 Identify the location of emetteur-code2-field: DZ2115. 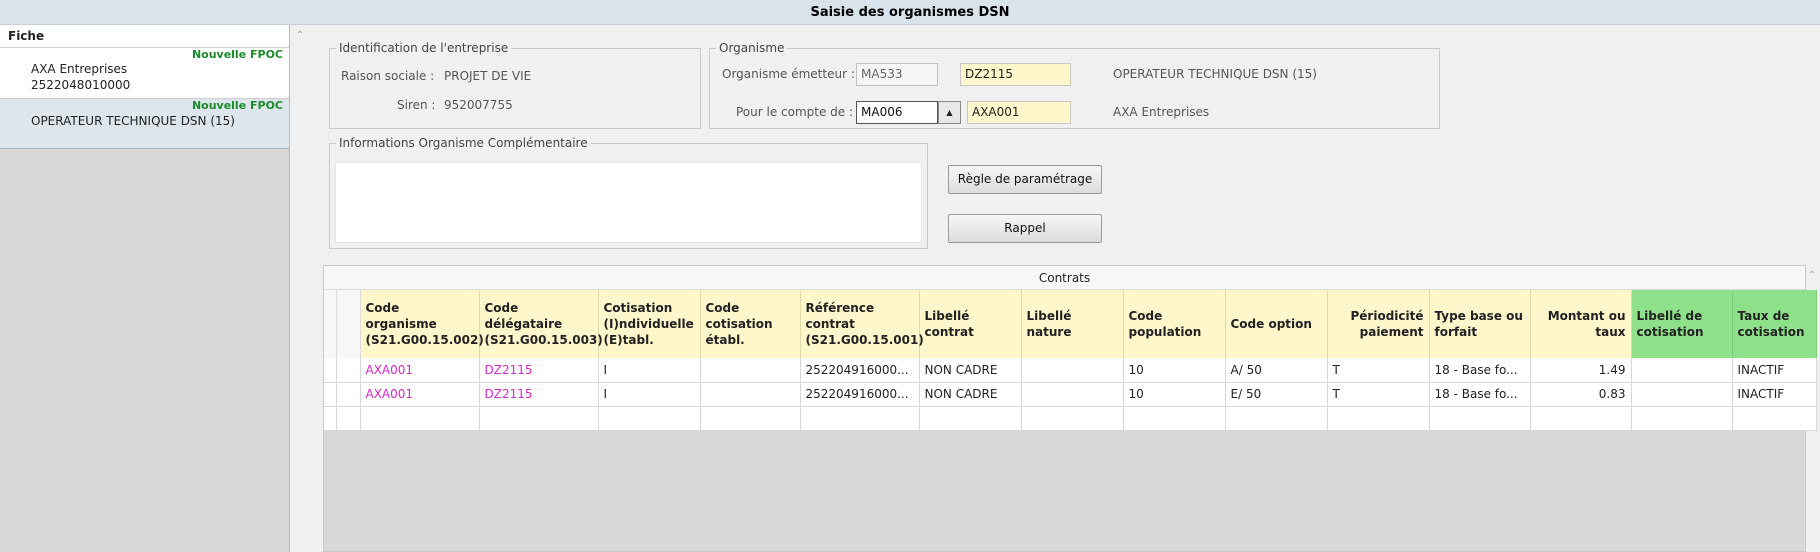
(1015, 74).